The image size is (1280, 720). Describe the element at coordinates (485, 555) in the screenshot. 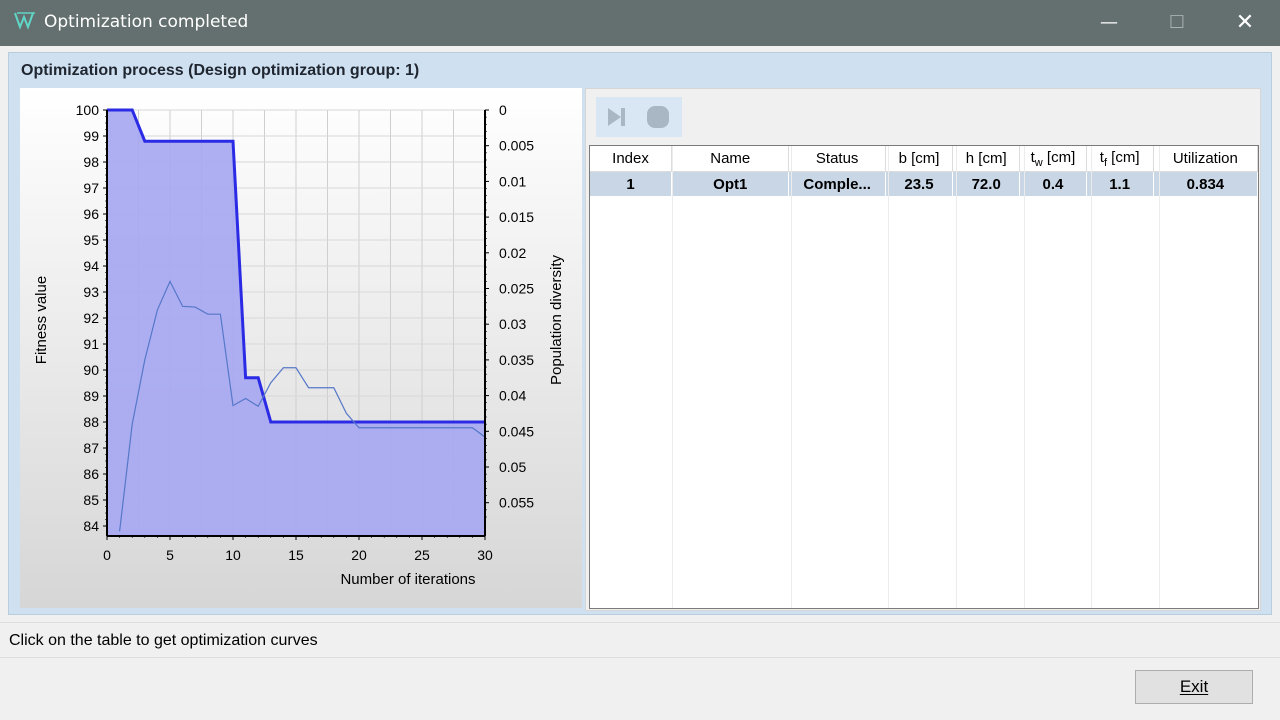

I see `x-tick-label: 30` at that location.